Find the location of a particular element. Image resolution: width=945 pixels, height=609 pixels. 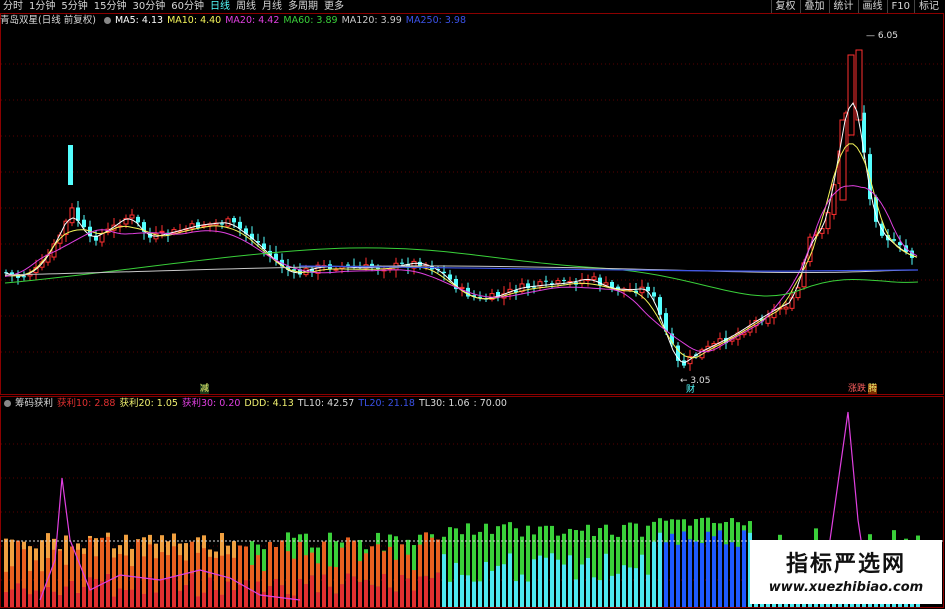

high-price-label: — 6.05 is located at coordinates (882, 36).